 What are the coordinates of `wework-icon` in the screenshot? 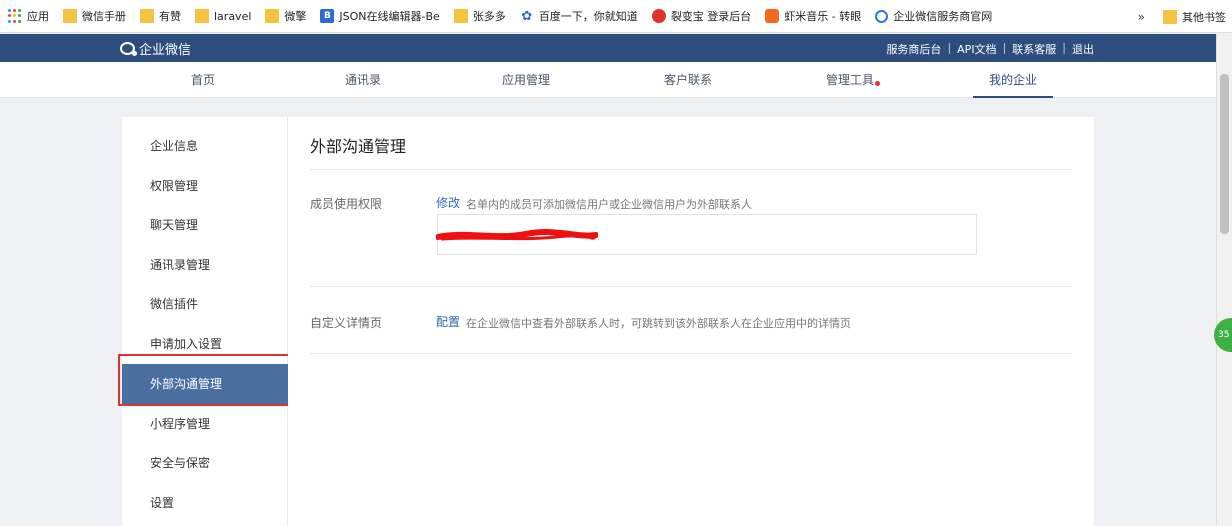 It's located at (882, 16).